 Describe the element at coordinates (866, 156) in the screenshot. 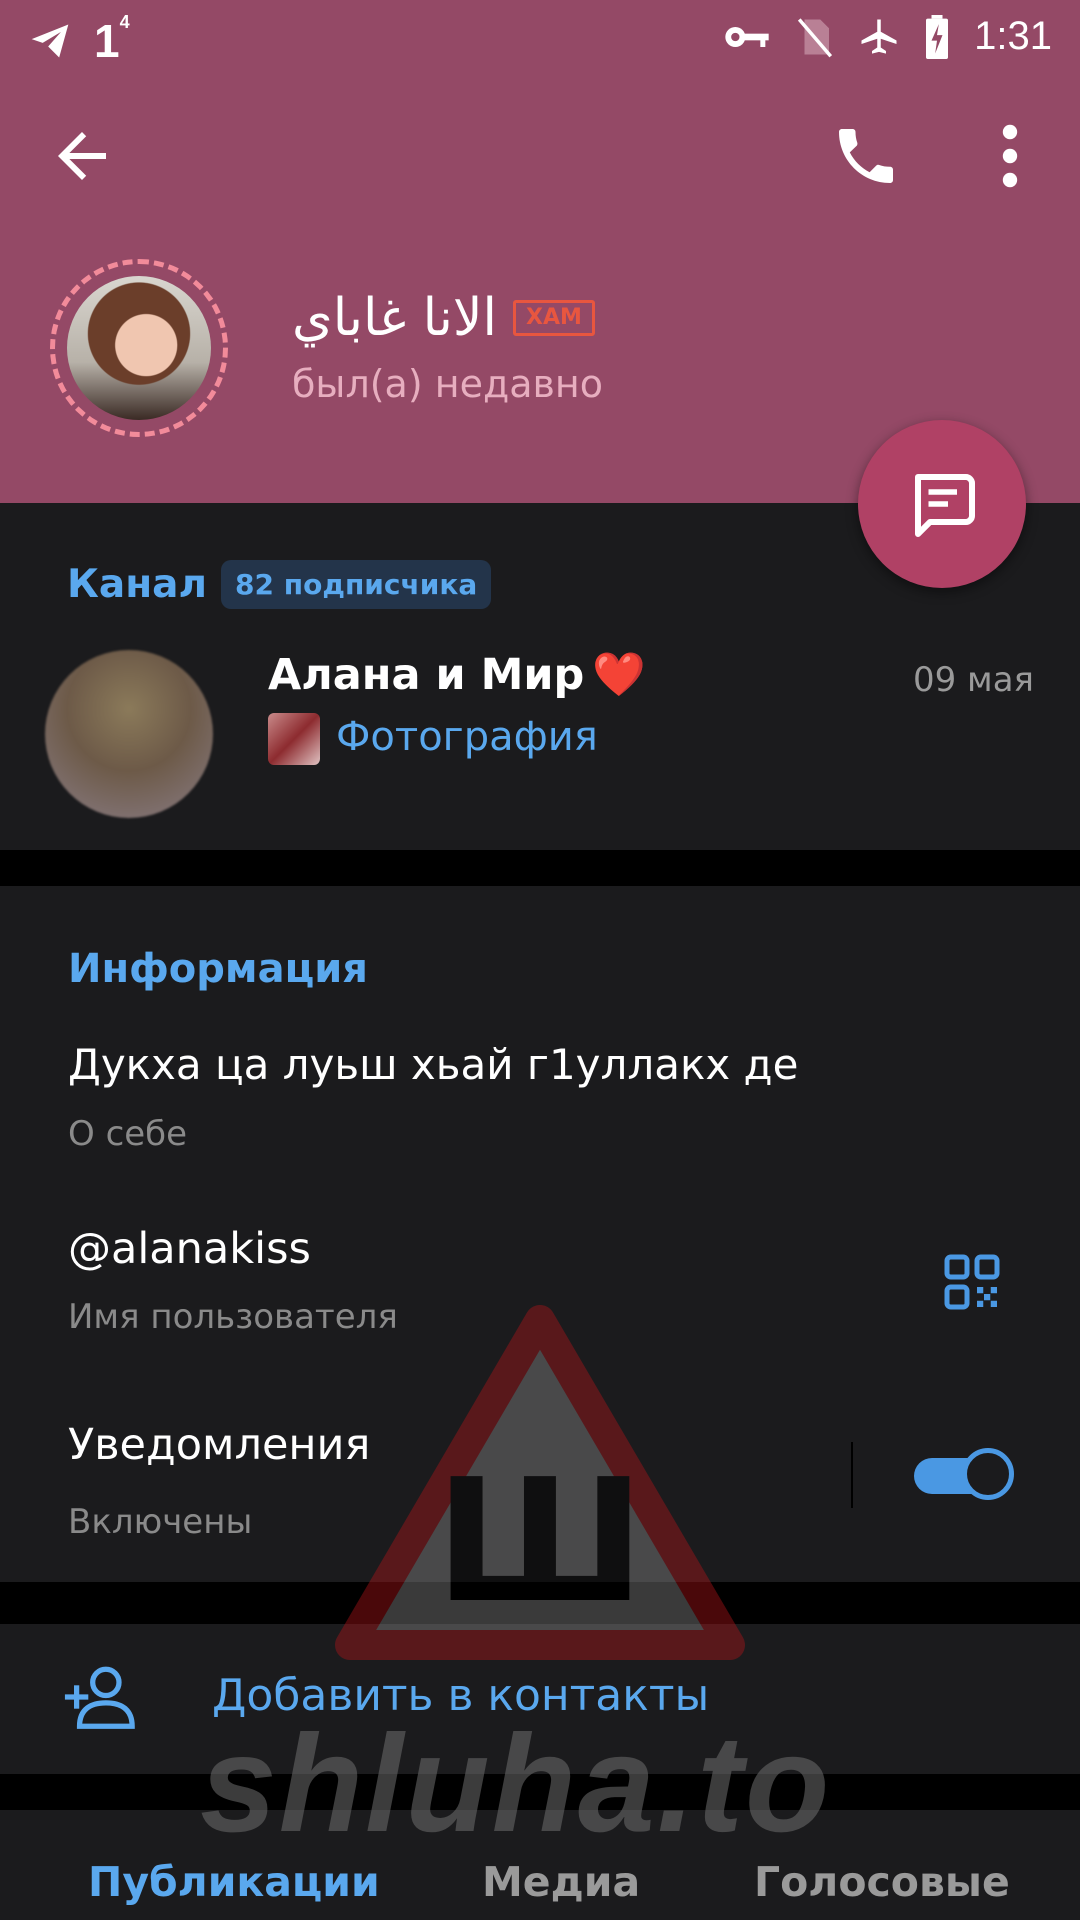

I see `phone-call-icon` at that location.